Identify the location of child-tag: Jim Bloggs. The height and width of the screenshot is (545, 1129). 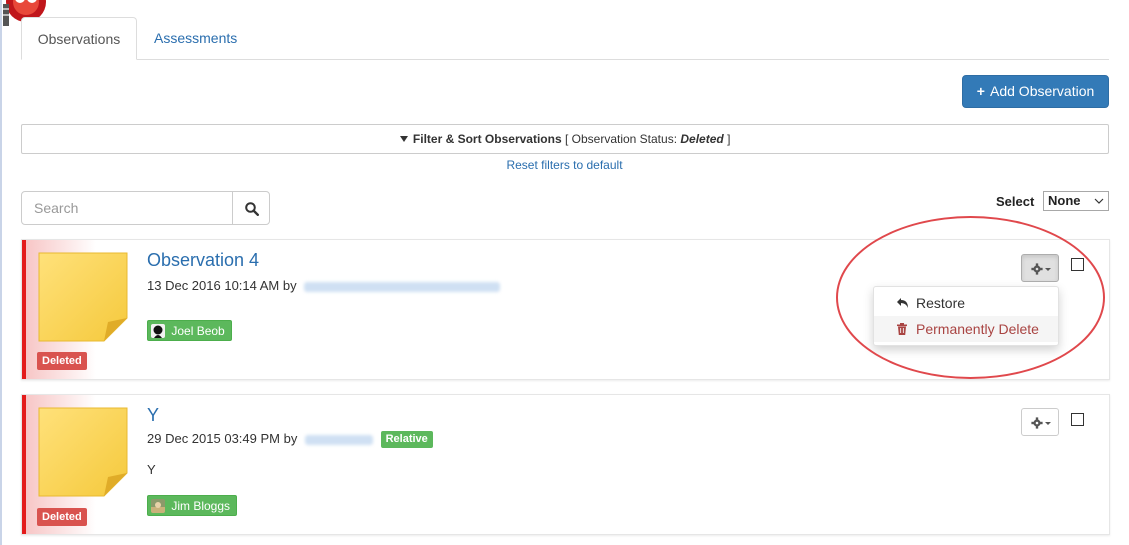
(192, 505).